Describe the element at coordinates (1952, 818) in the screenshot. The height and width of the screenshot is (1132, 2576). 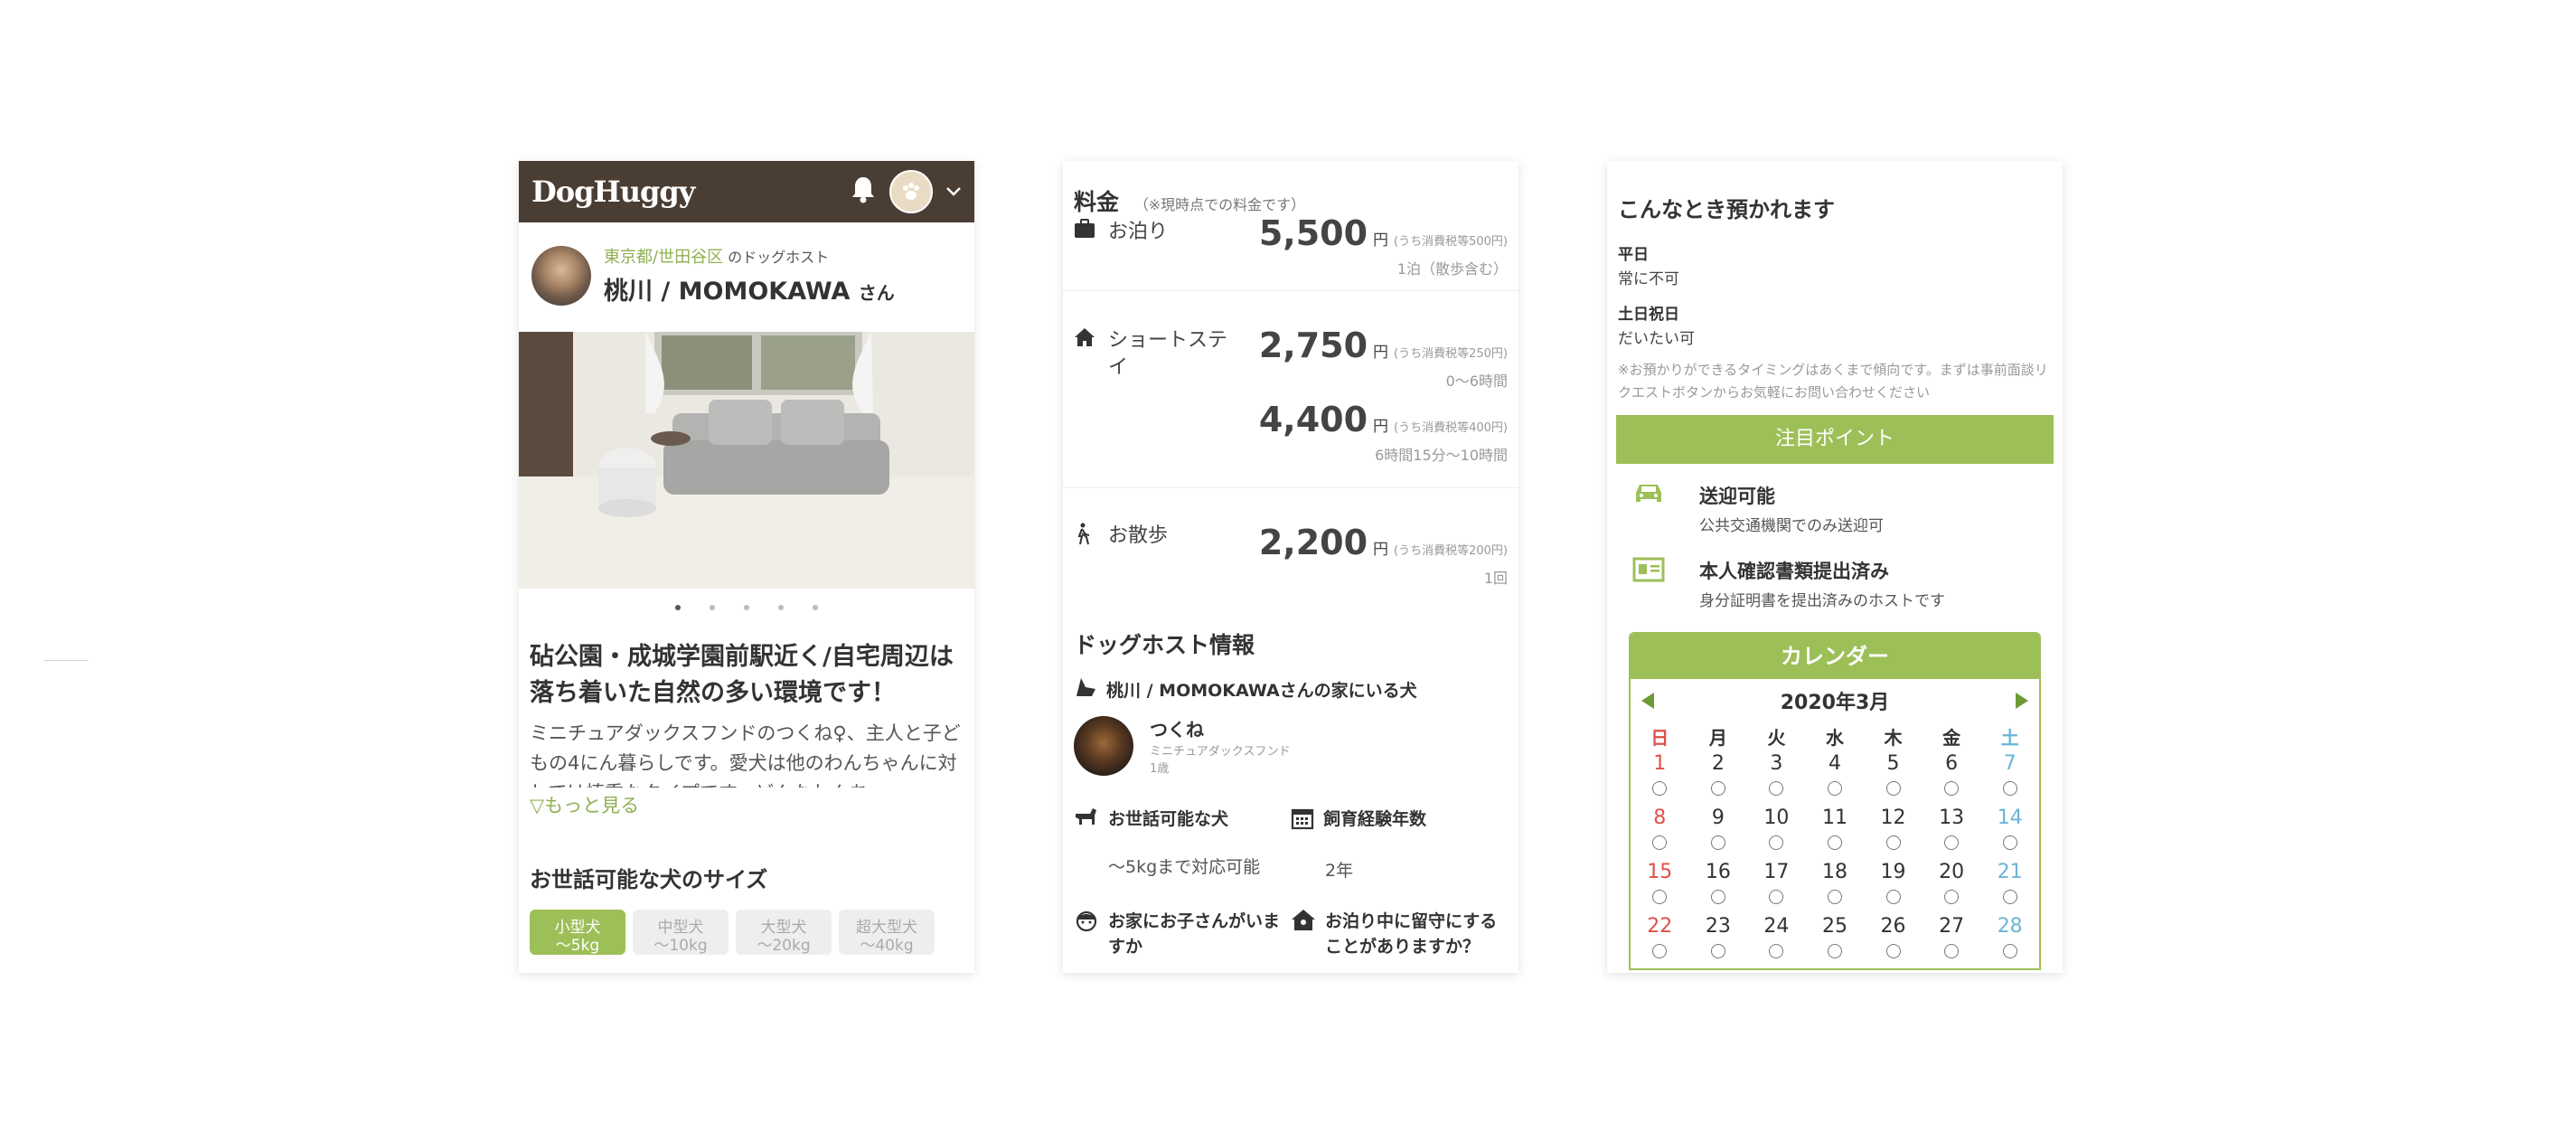
I see `calendar-day: 13` at that location.